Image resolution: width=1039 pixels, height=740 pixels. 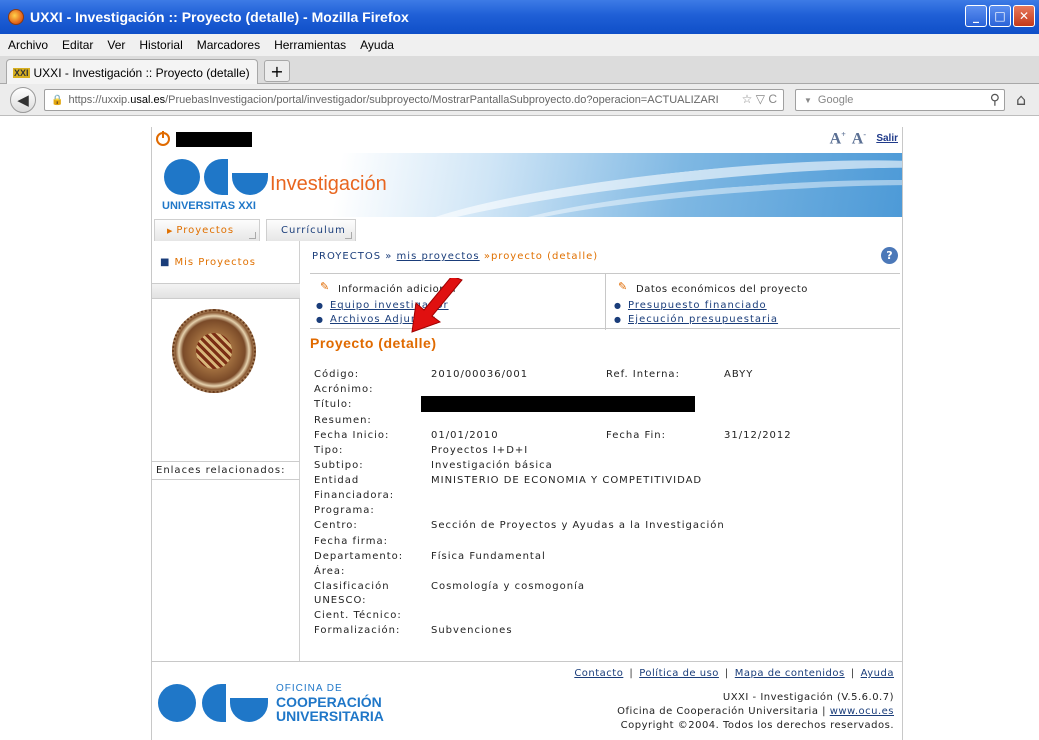 I want to click on tab-arrow-icon: ▶, so click(x=170, y=230).